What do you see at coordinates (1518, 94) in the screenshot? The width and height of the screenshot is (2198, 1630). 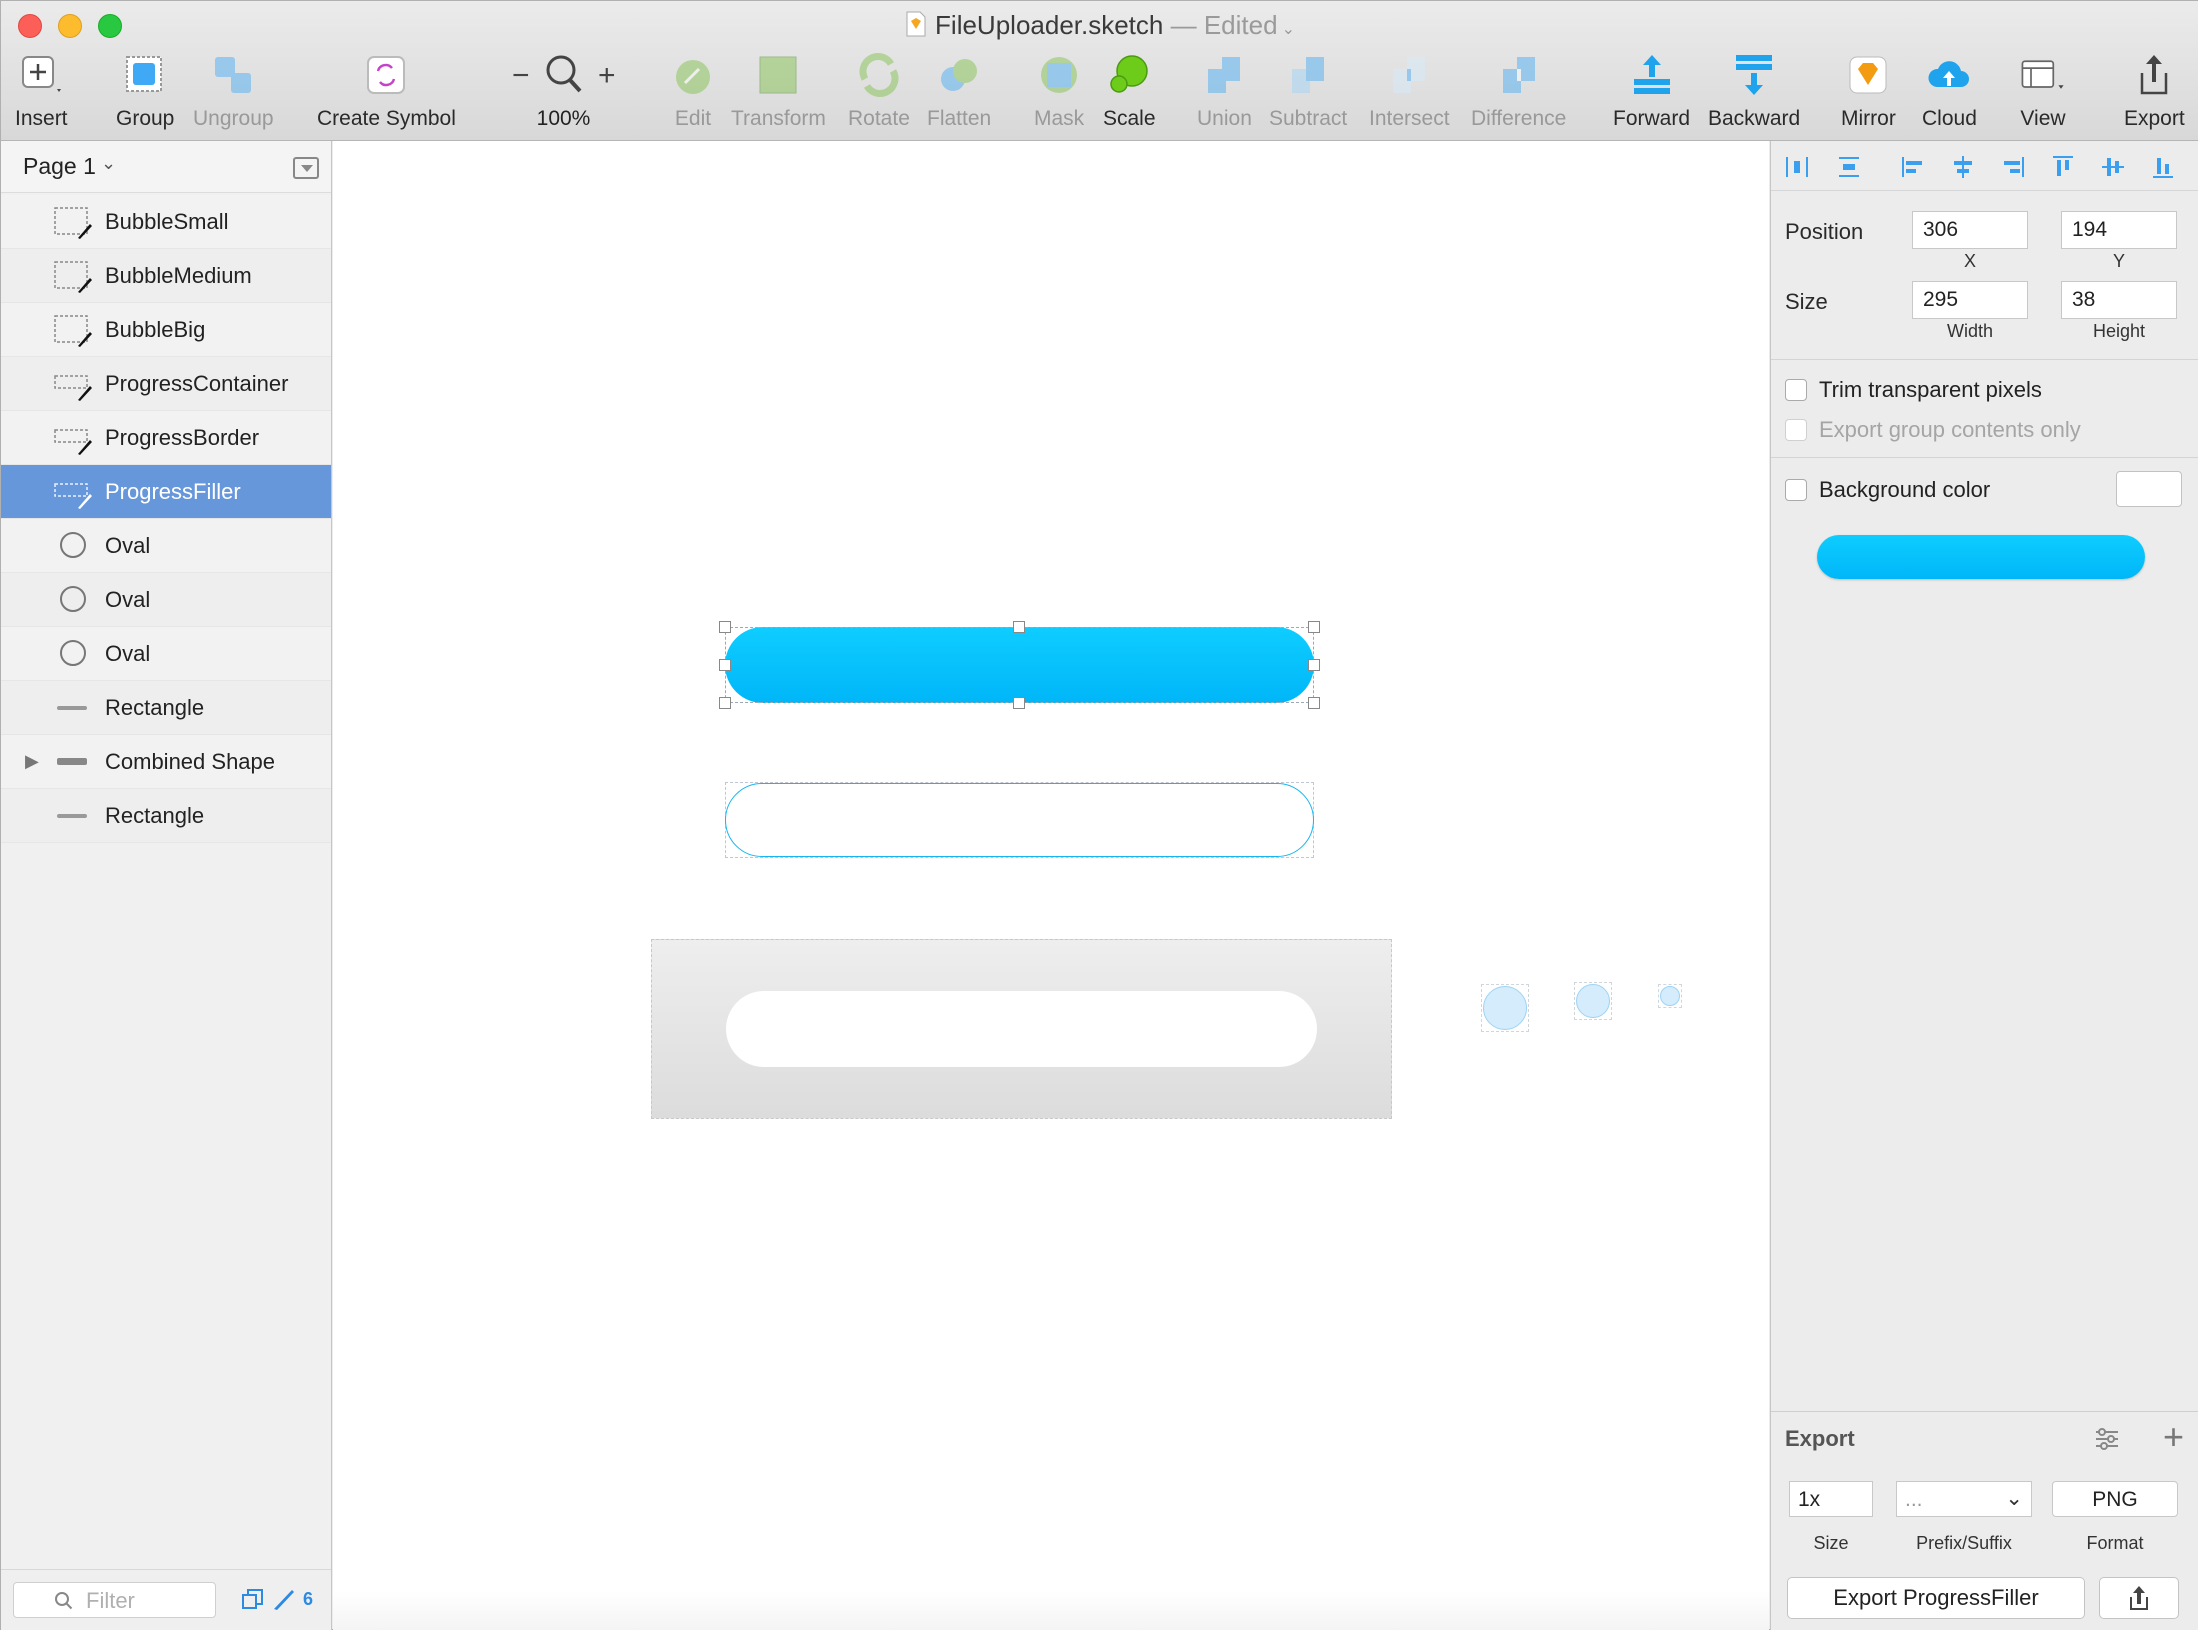 I see `difference-button: Difference` at bounding box center [1518, 94].